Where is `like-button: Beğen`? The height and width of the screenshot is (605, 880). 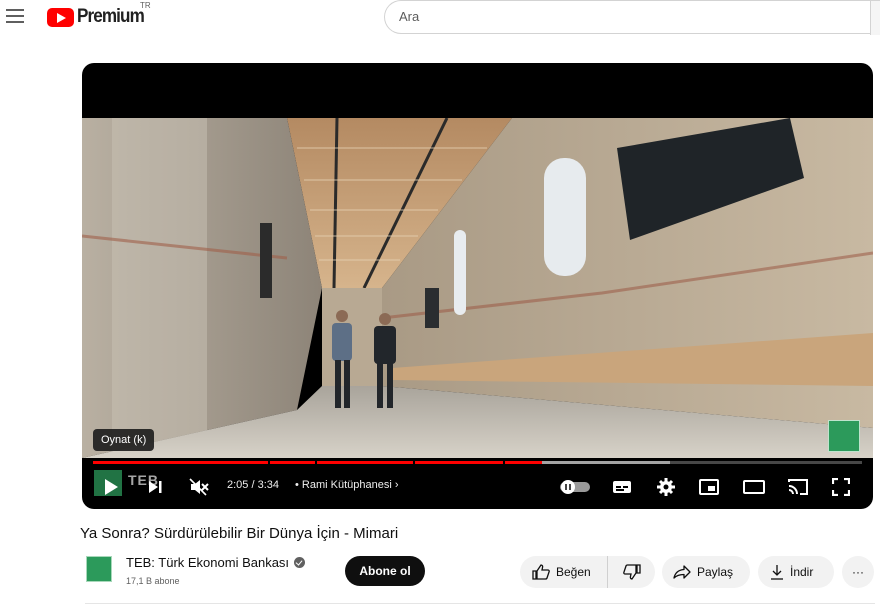 like-button: Beğen is located at coordinates (564, 572).